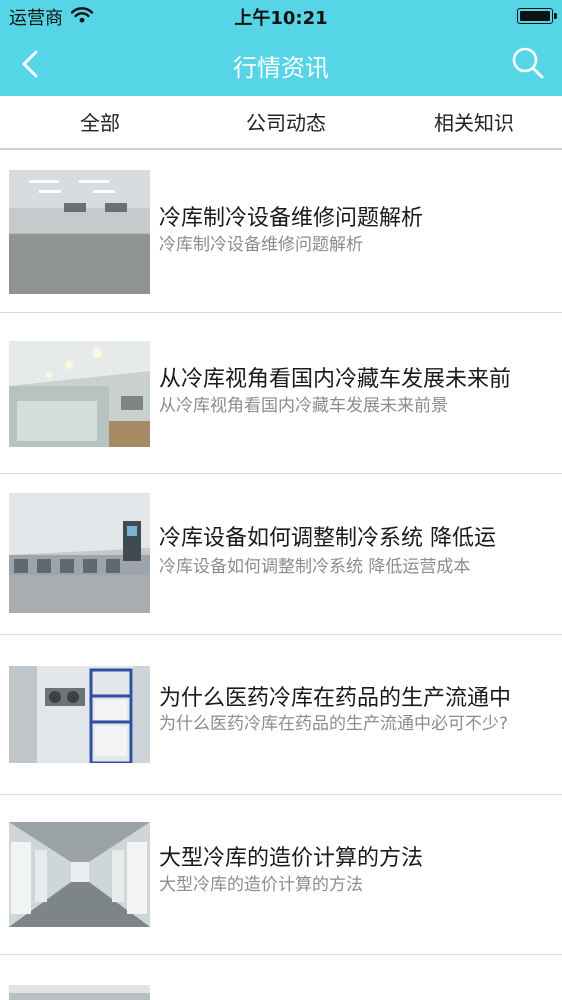 This screenshot has width=562, height=1000. I want to click on article-title: 冷库制冷设备维修问题解析, so click(291, 218).